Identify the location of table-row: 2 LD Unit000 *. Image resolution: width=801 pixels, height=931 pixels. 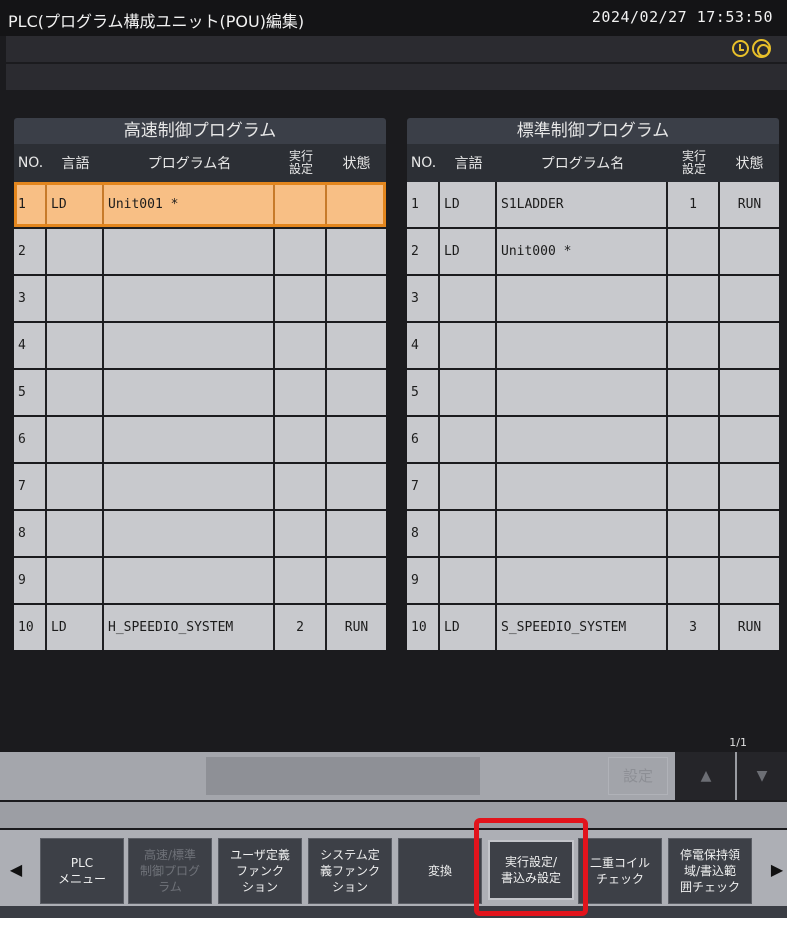
(593, 251).